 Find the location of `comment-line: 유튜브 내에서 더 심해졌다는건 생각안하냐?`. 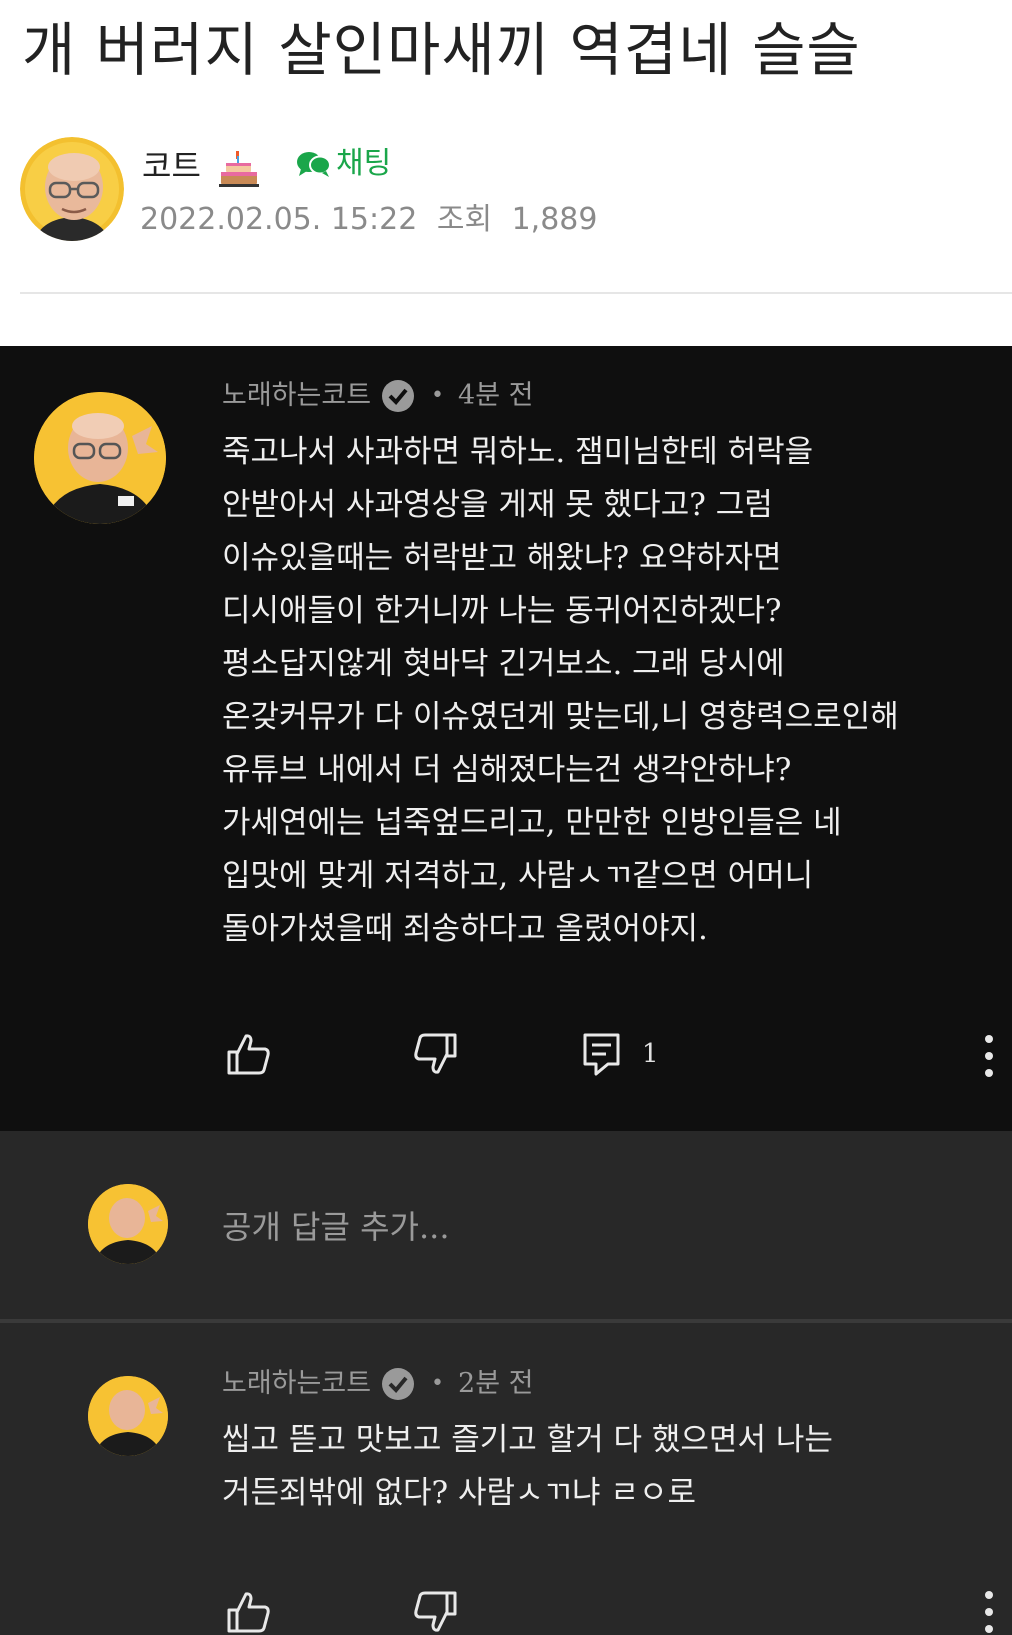

comment-line: 유튜브 내에서 더 심해졌다는건 생각안하냐? is located at coordinates (507, 770).